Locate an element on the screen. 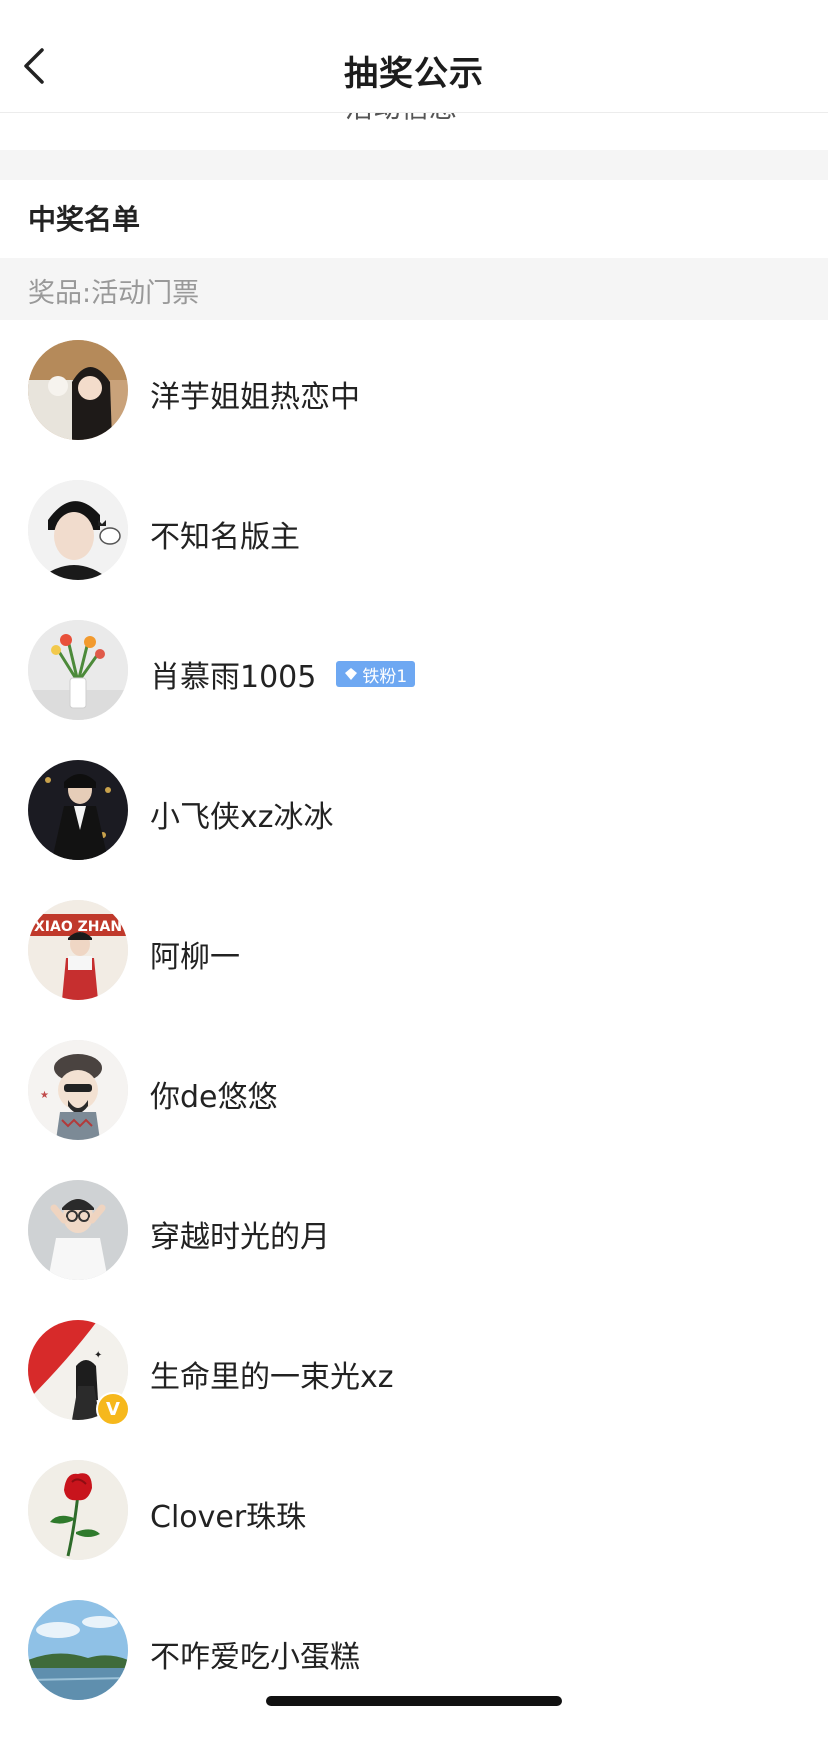 The width and height of the screenshot is (828, 1740). winner-name: 肖慕雨1005 铁粉1 is located at coordinates (283, 674).